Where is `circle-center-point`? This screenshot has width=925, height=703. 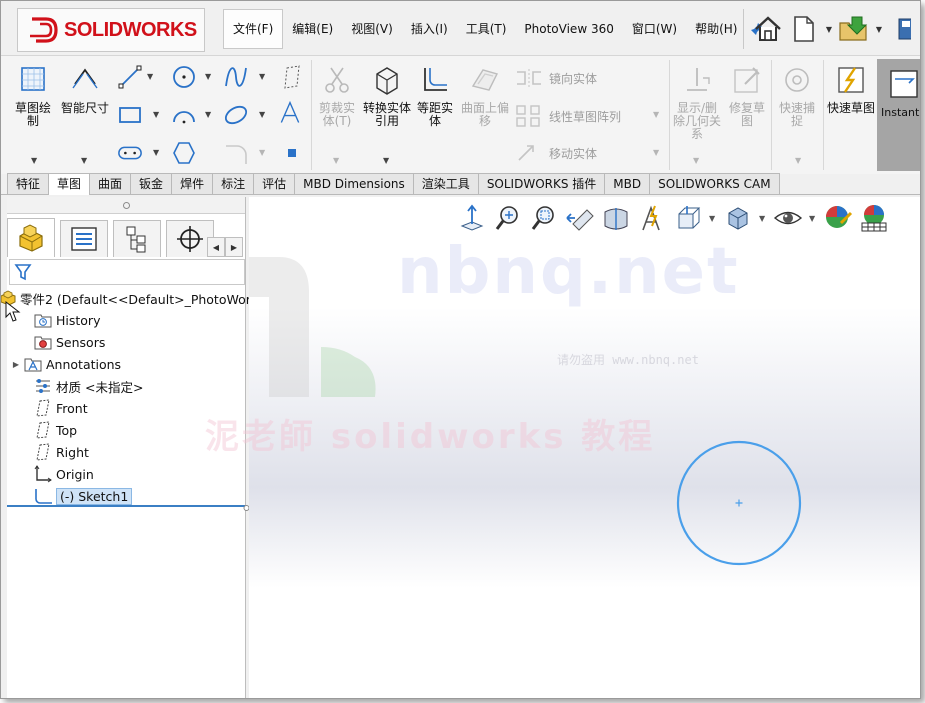
circle-center-point is located at coordinates (739, 503).